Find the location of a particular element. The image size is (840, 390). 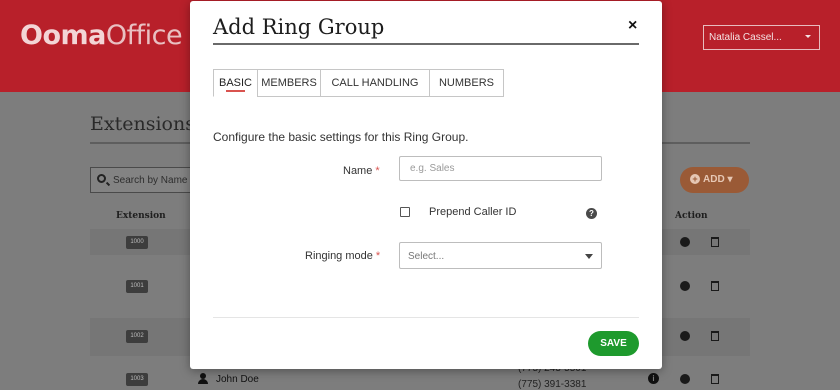

brand-light-text: Office is located at coordinates (144, 35).